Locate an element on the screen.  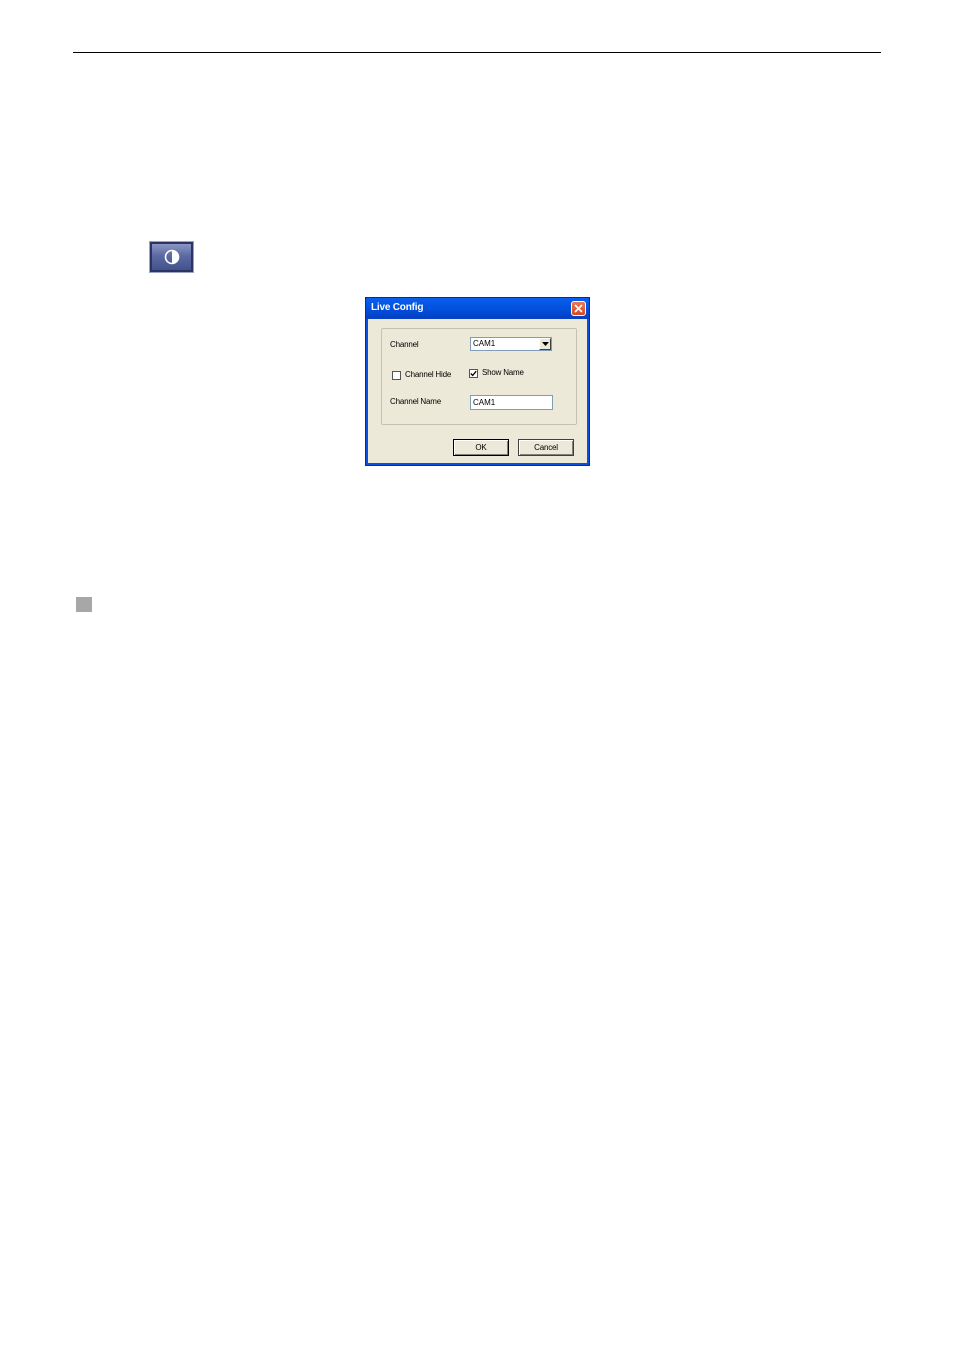
channel-hide-checkbox is located at coordinates (396, 375).